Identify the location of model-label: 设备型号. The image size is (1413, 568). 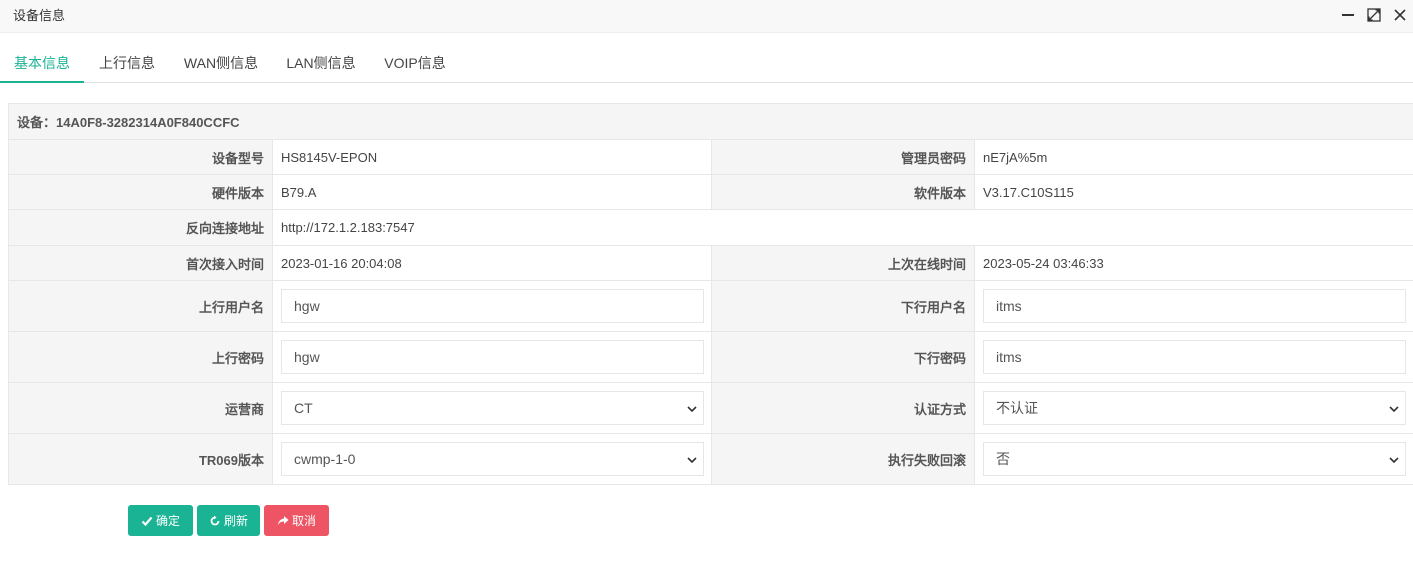
(140, 157).